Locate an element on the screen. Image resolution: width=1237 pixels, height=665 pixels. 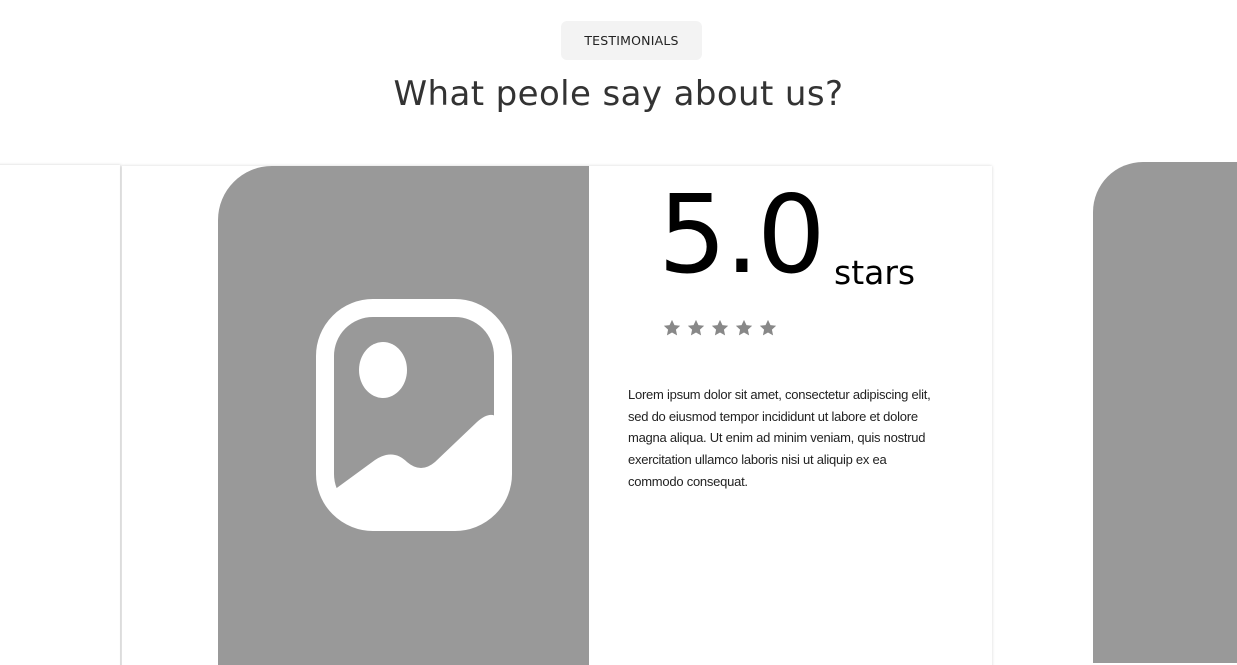
testimonial-card-previous is located at coordinates (60, 415).